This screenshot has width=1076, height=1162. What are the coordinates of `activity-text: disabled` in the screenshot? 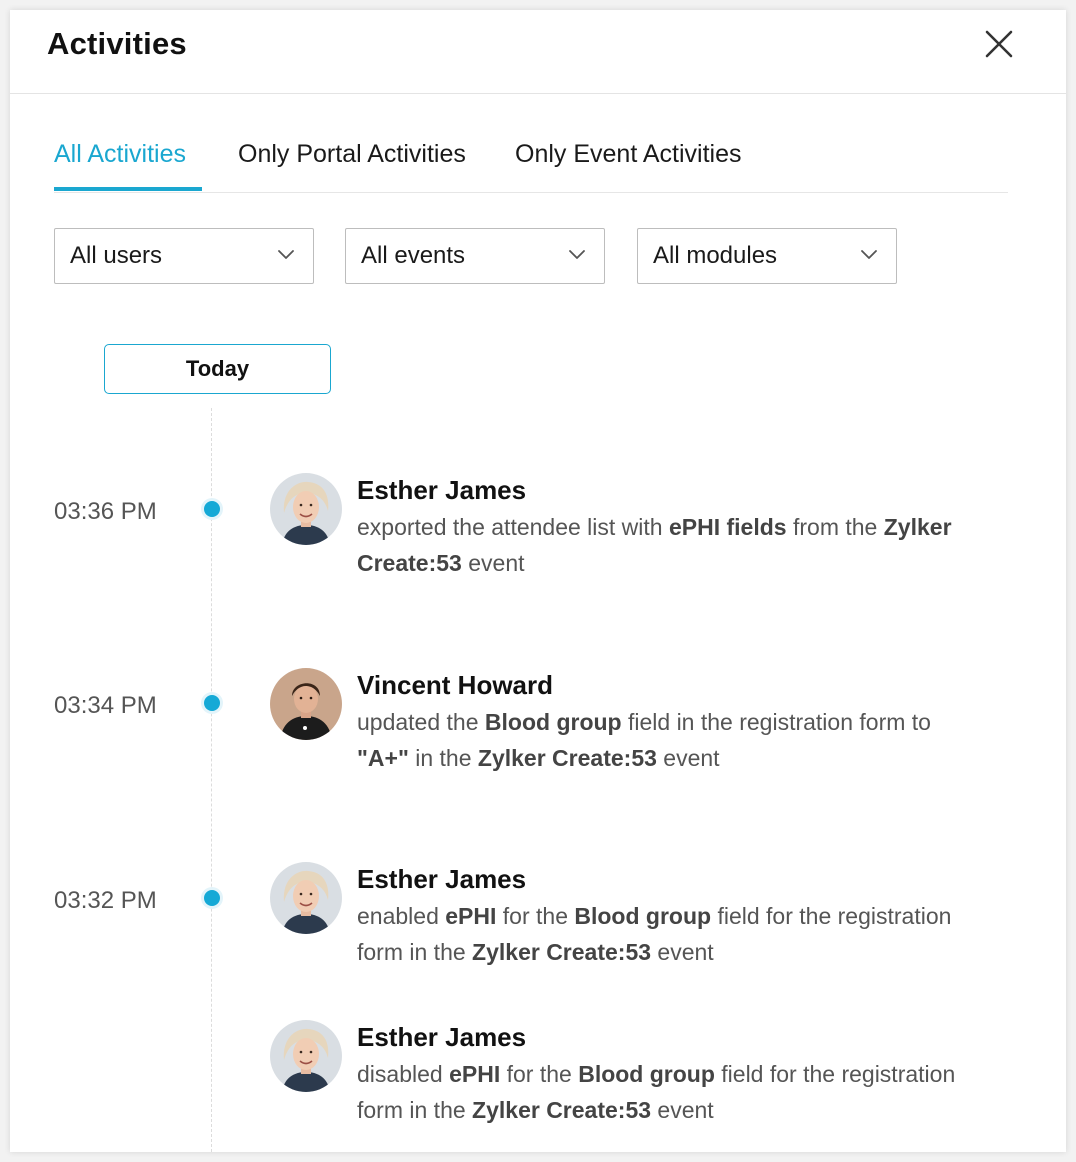 It's located at (403, 1074).